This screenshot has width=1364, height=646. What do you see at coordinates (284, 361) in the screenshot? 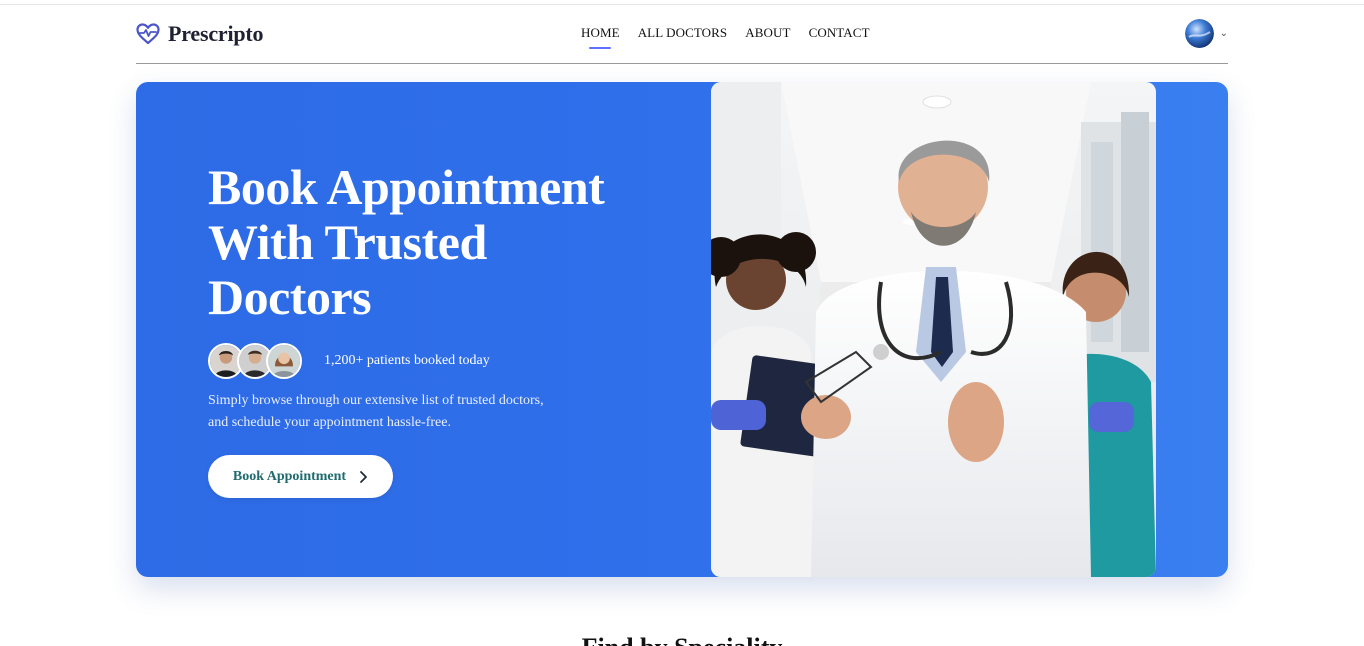
I see `patient-avatar` at bounding box center [284, 361].